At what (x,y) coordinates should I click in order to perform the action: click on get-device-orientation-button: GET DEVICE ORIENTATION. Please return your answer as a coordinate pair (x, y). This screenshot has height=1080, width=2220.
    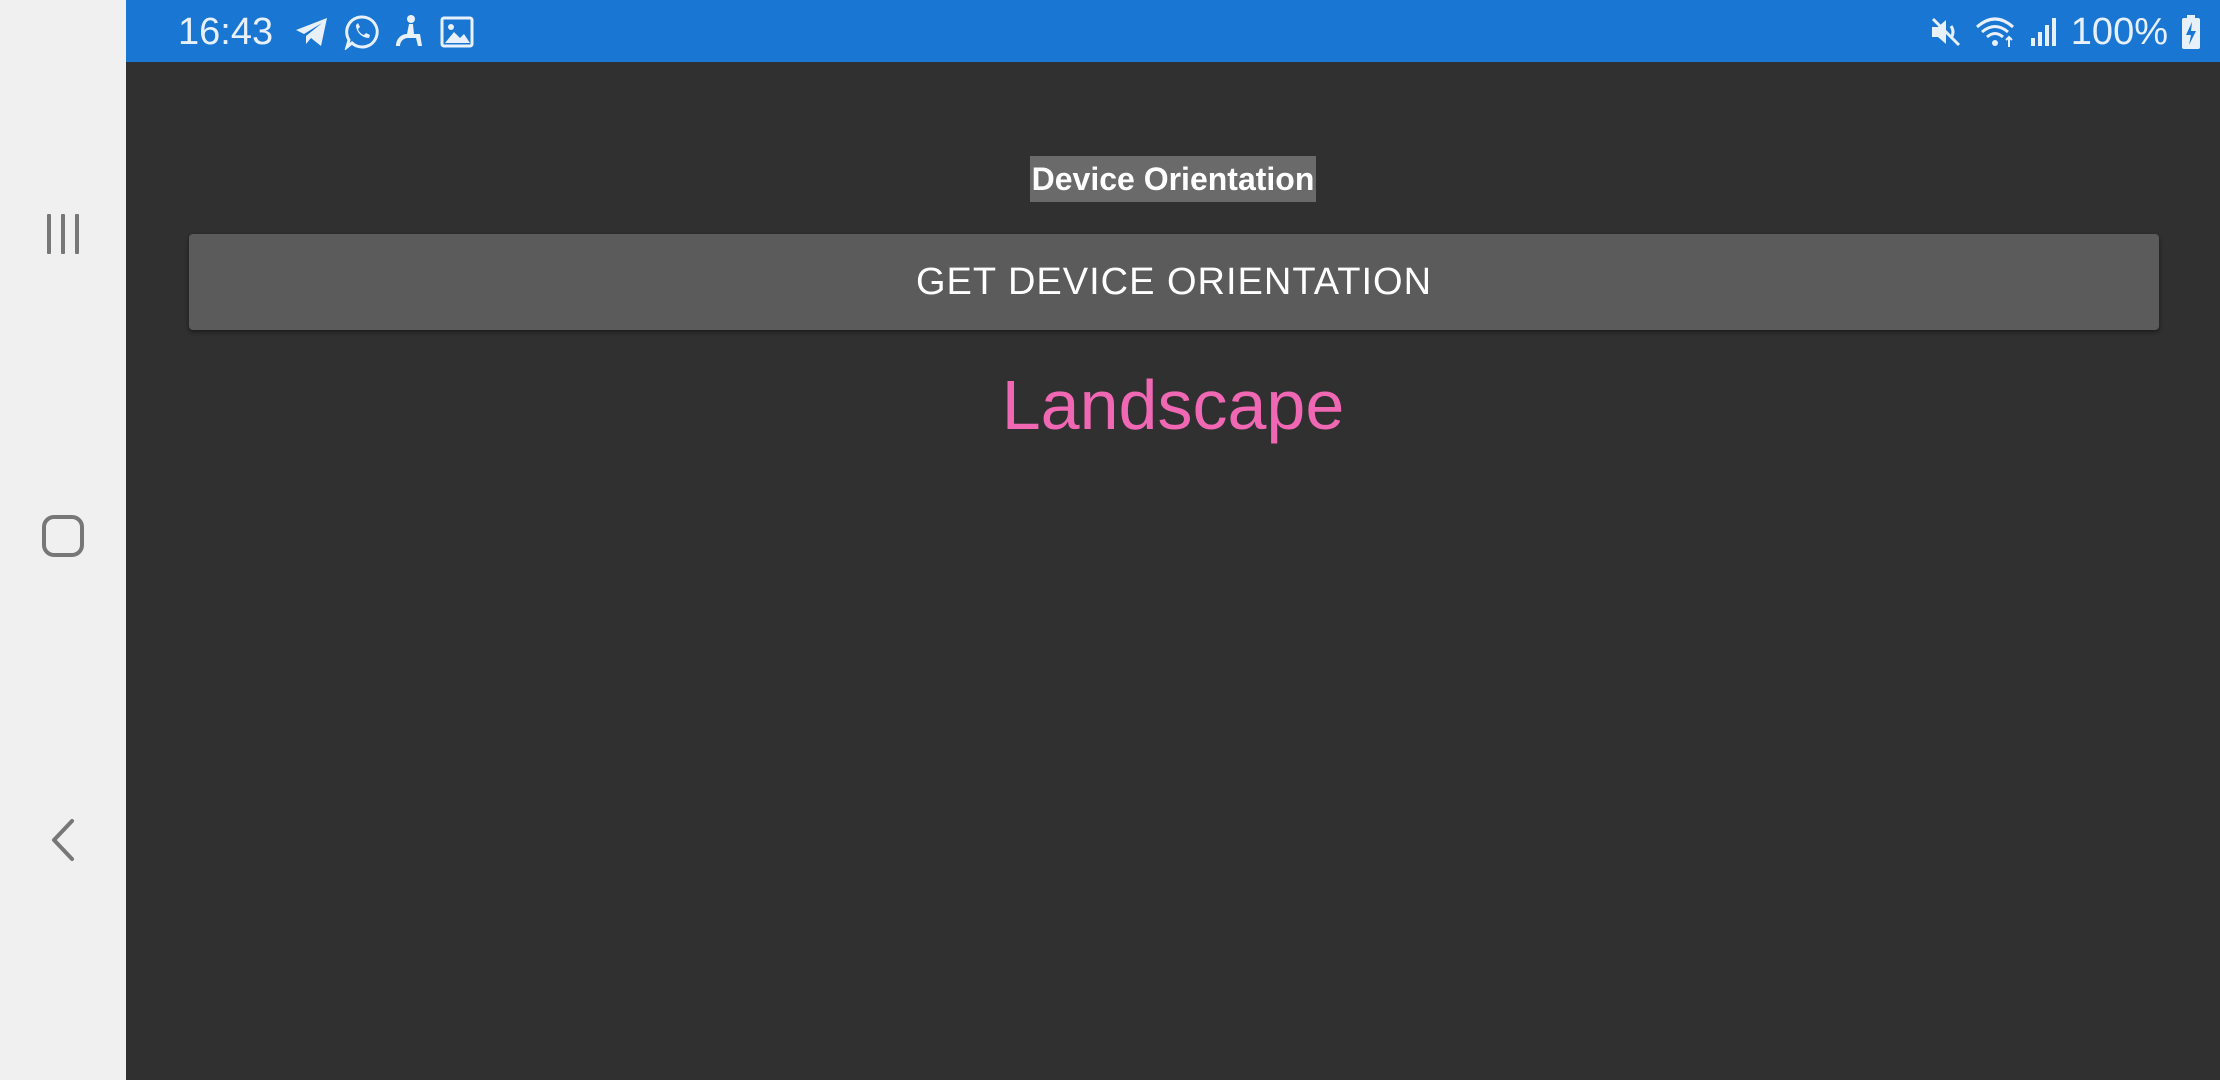
    Looking at the image, I should click on (1174, 282).